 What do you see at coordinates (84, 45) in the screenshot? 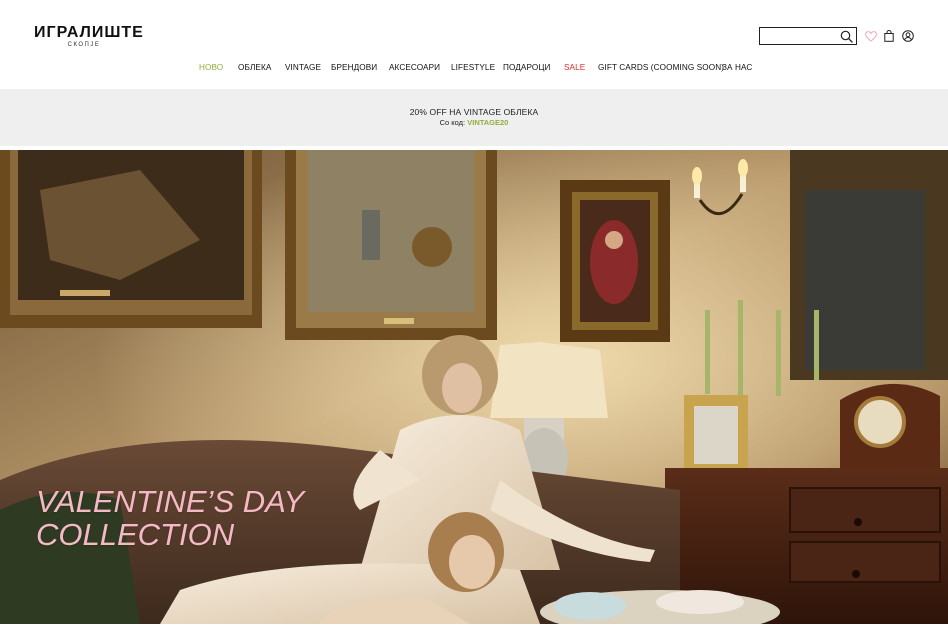
I see `brand-subtitle: СКОПЈЕ` at bounding box center [84, 45].